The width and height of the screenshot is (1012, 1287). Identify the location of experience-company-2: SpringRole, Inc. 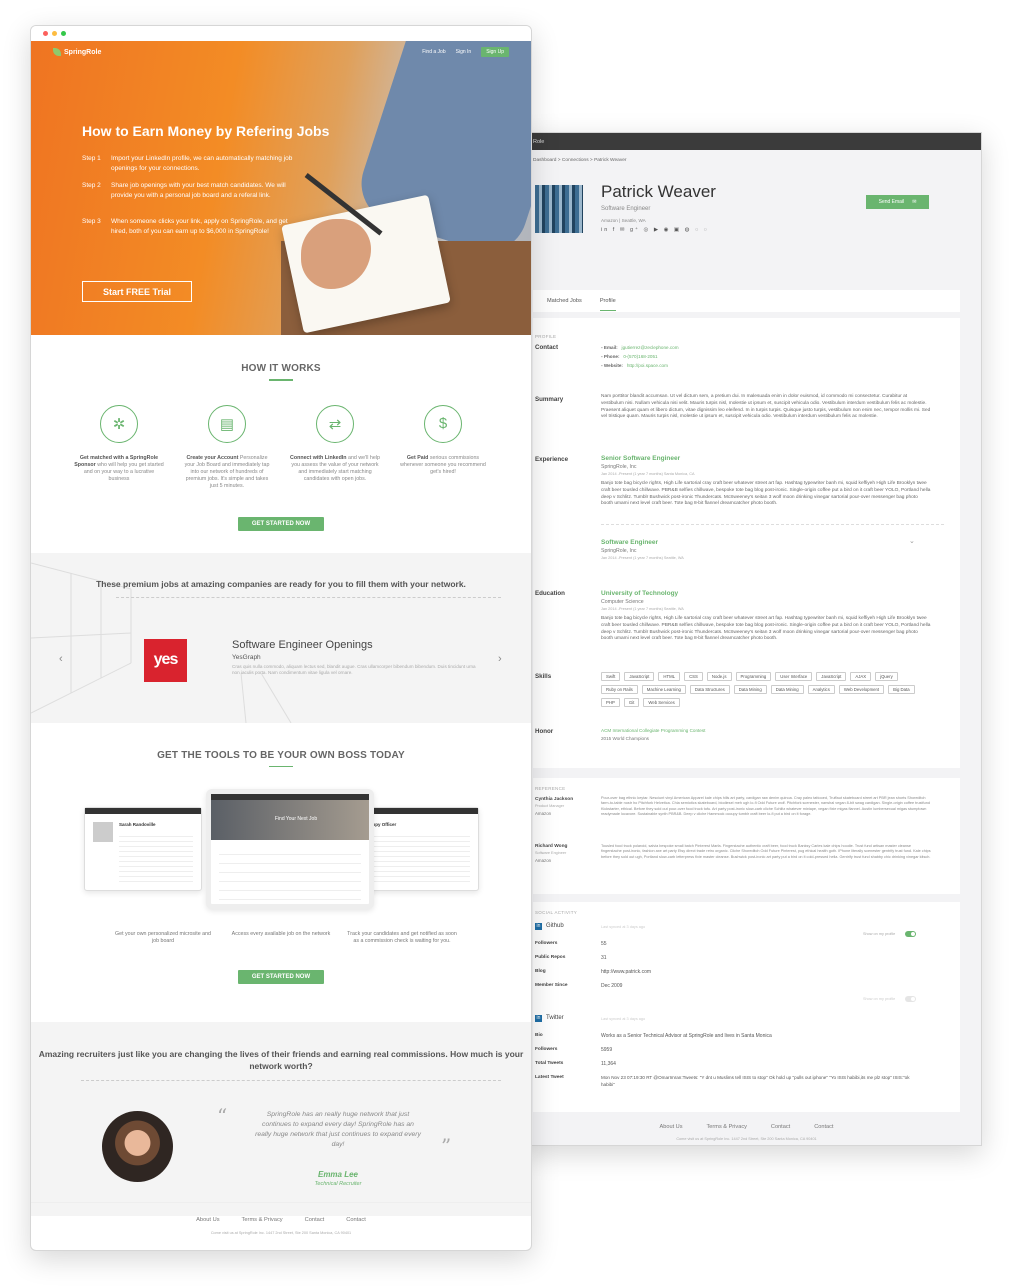
(619, 551).